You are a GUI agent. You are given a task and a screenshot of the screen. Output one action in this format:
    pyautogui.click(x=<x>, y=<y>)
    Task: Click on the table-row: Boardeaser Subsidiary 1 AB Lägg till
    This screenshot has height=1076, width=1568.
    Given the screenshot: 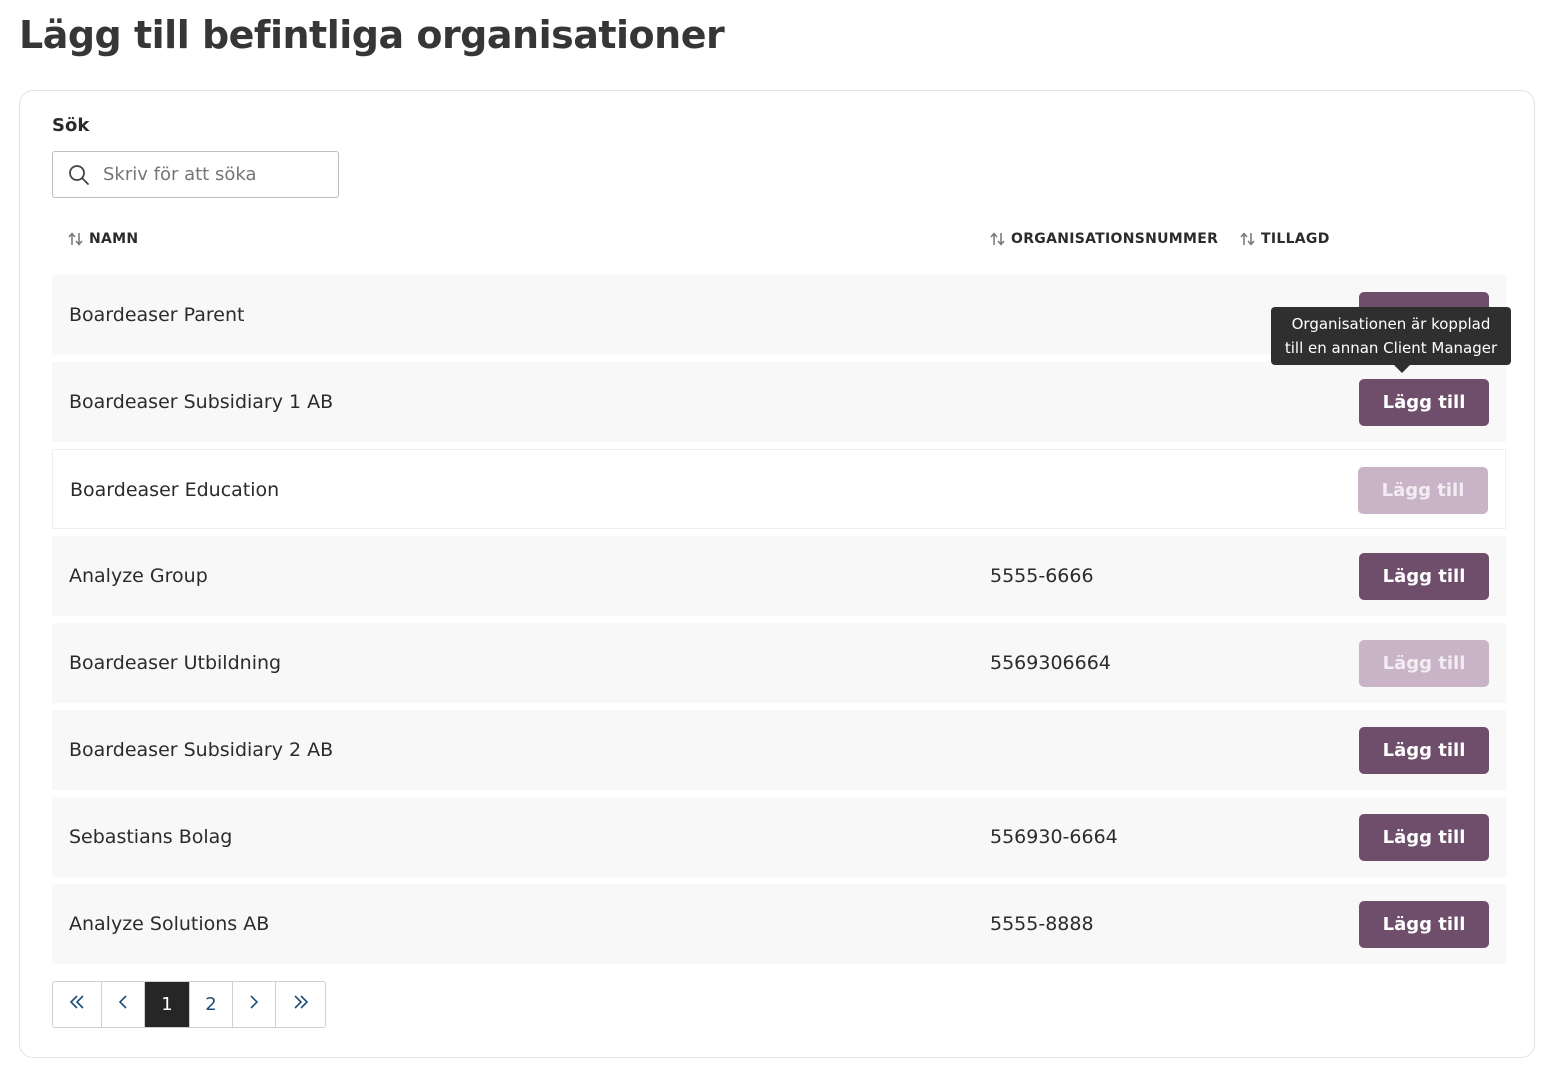 What is the action you would take?
    pyautogui.click(x=779, y=402)
    